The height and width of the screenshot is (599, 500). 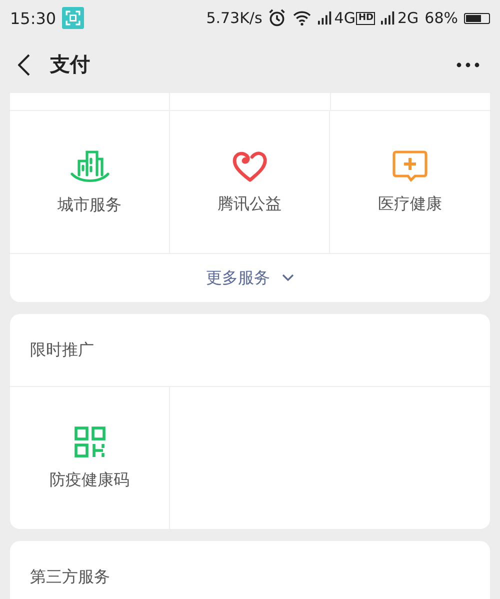 What do you see at coordinates (90, 442) in the screenshot?
I see `qr-code-icon` at bounding box center [90, 442].